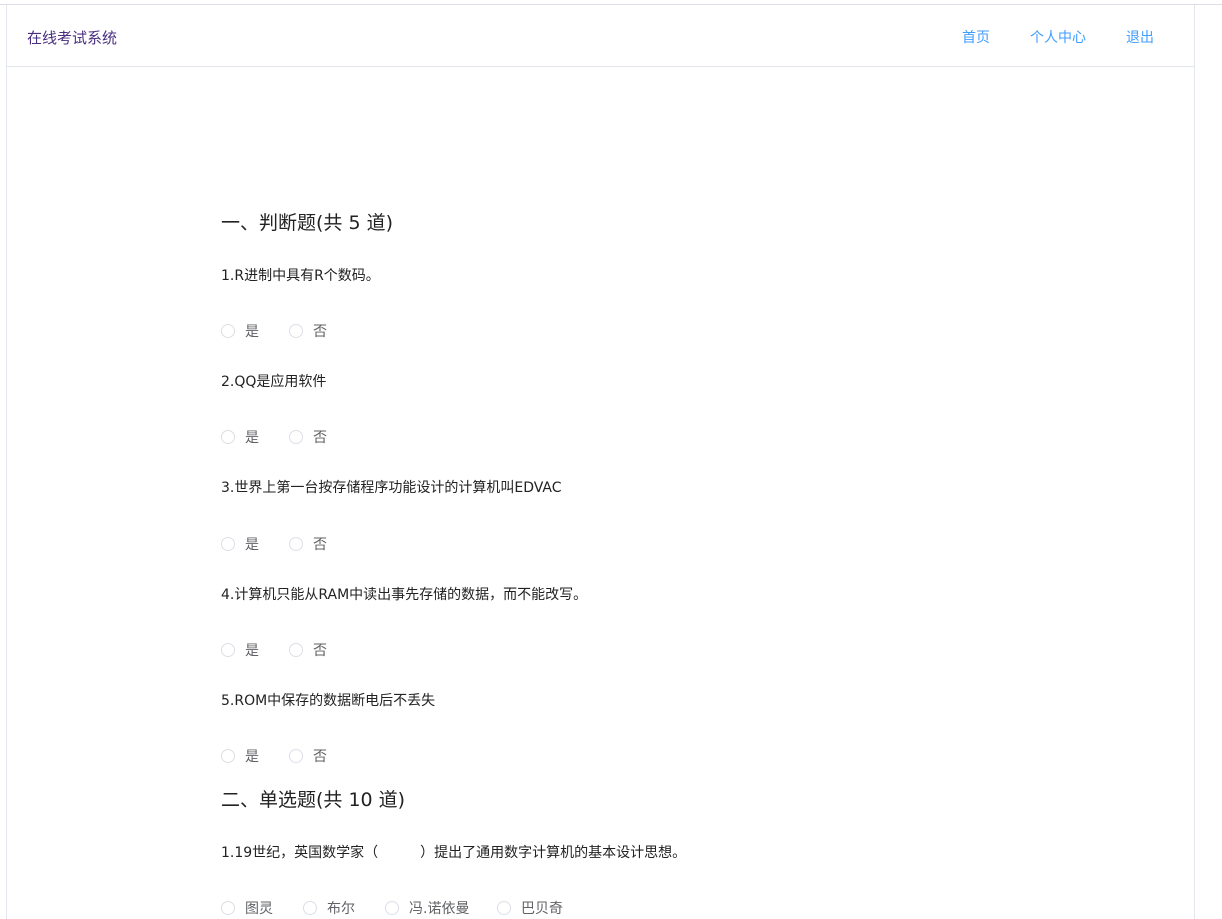  I want to click on header-bar: 在线考试系统 首页 个人中心 退出, so click(600, 36).